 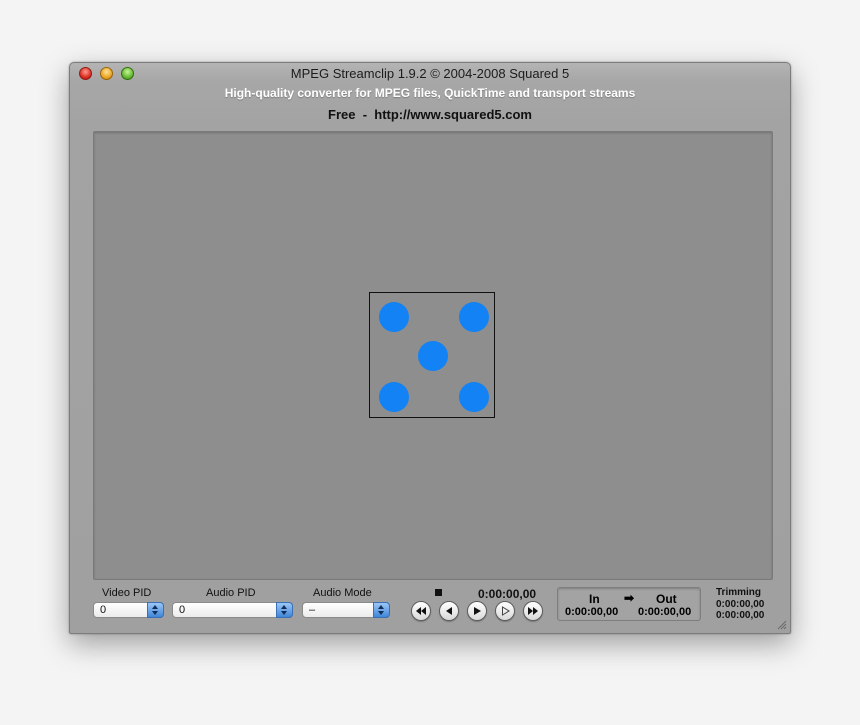 I want to click on audio-mode-select: –, so click(x=346, y=610).